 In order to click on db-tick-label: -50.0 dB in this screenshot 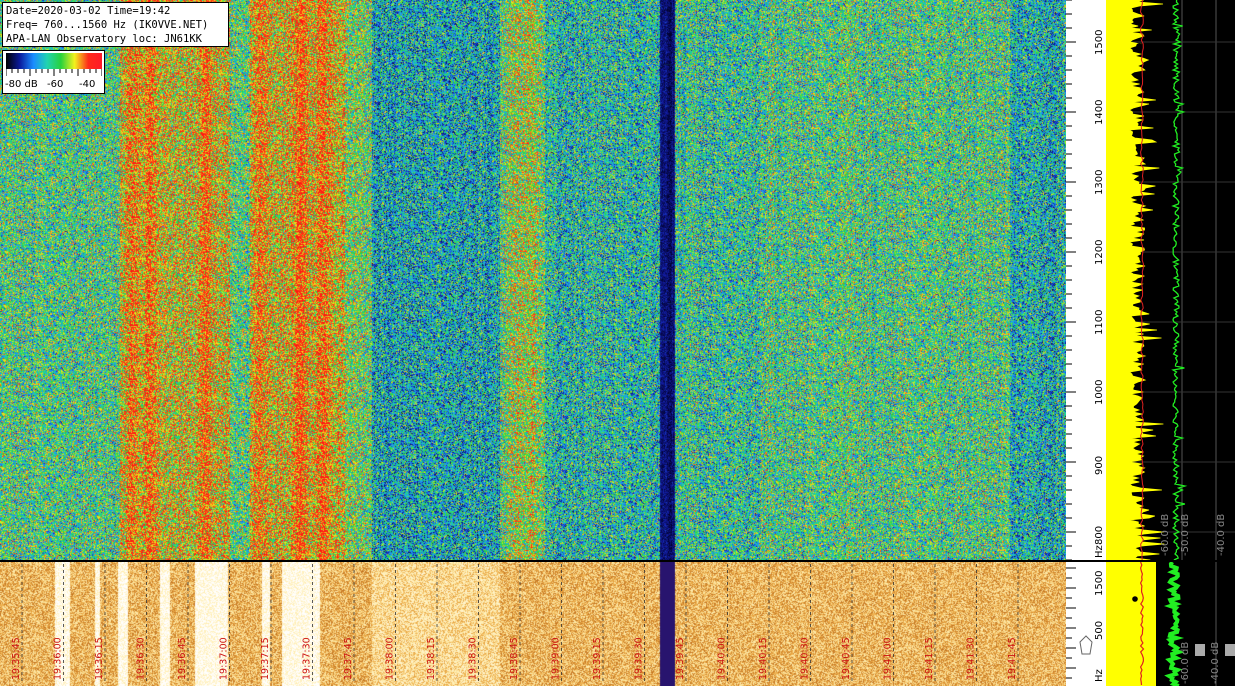, I will do `click(1185, 535)`.